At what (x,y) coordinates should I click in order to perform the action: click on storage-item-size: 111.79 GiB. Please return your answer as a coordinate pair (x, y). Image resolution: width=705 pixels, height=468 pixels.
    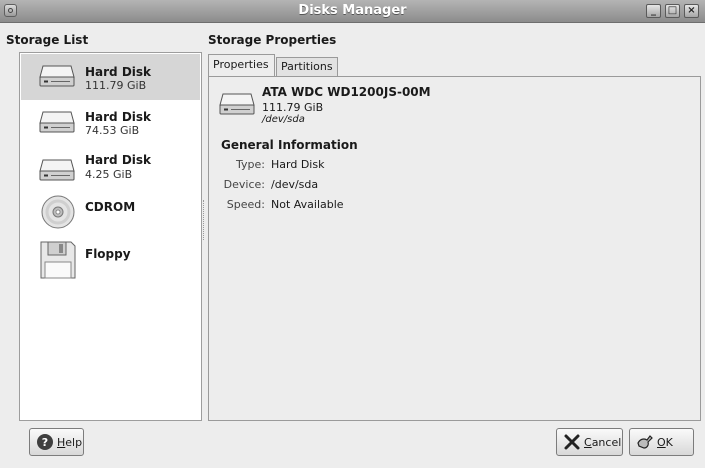
    Looking at the image, I should click on (116, 85).